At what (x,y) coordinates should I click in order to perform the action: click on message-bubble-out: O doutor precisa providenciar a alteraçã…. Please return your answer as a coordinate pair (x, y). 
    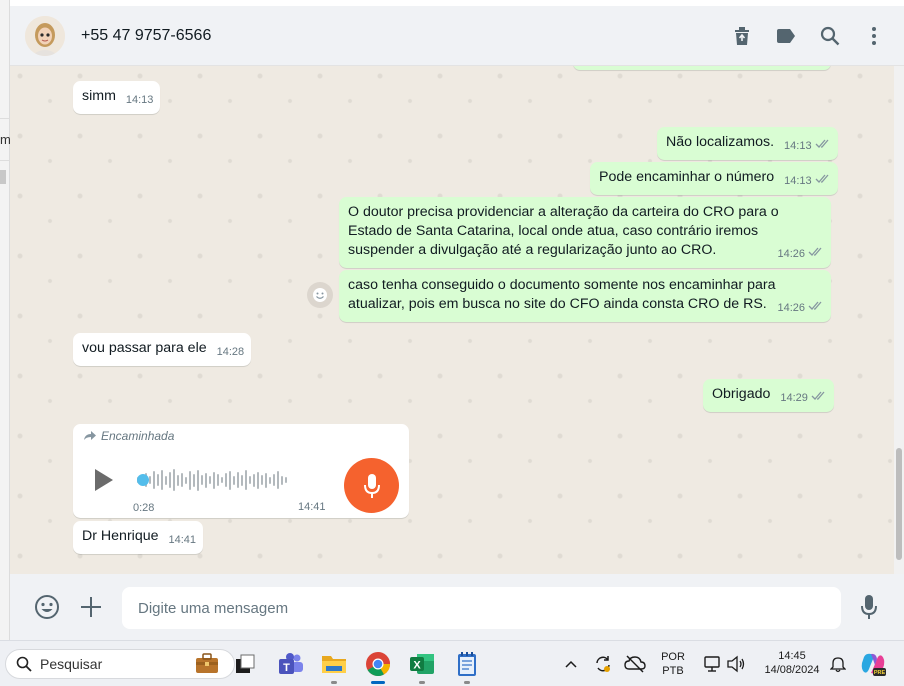
    Looking at the image, I should click on (585, 232).